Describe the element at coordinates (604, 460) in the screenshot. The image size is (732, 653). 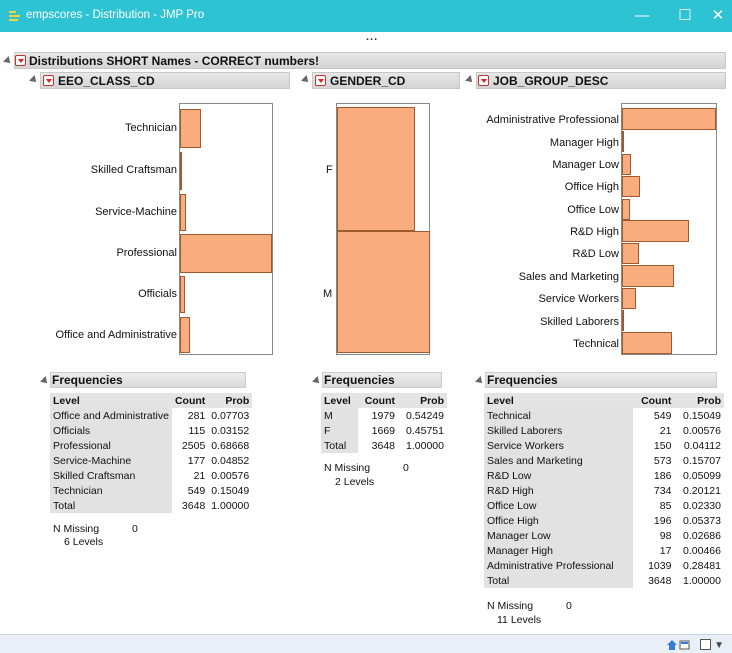
I see `table-row: Sales and Marketing 573 0.15707` at that location.